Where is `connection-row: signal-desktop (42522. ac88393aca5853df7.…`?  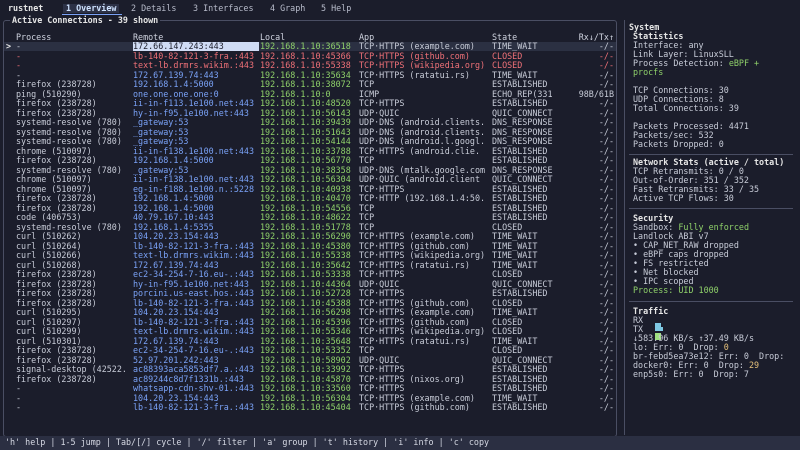 connection-row: signal-desktop (42522. ac88393aca5853df7.… is located at coordinates (310, 369).